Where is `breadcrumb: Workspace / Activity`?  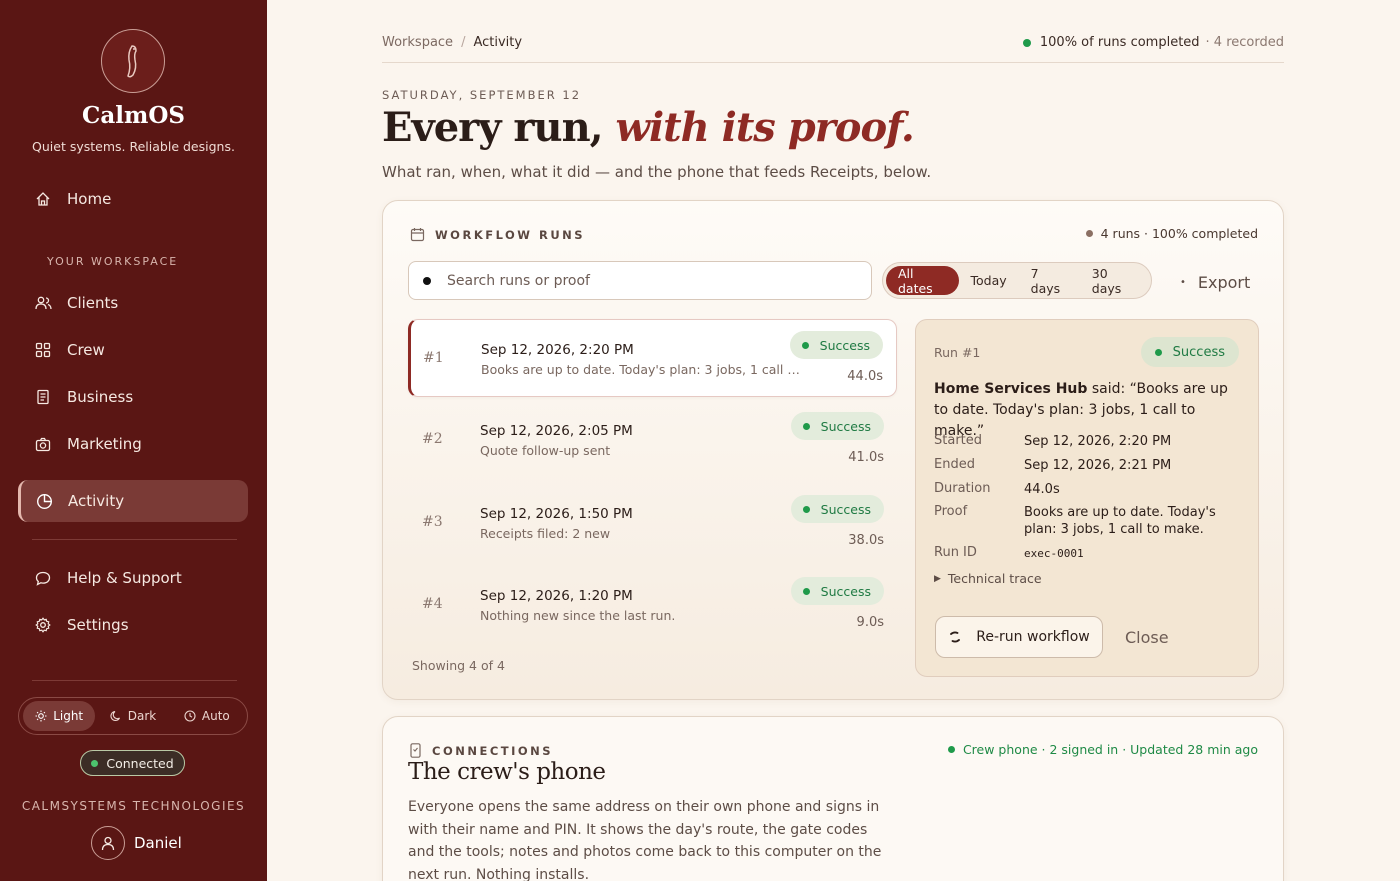
breadcrumb: Workspace / Activity is located at coordinates (452, 42).